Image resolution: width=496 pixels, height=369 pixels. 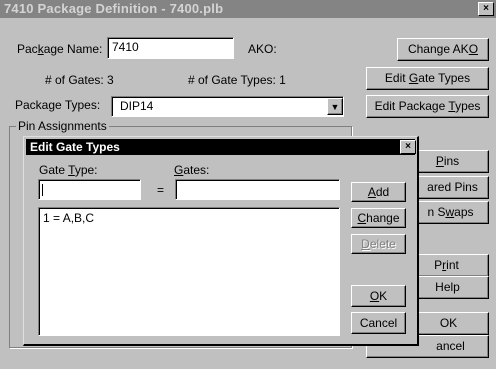 I want to click on list-item: 1 = A,B,C, so click(x=191, y=218).